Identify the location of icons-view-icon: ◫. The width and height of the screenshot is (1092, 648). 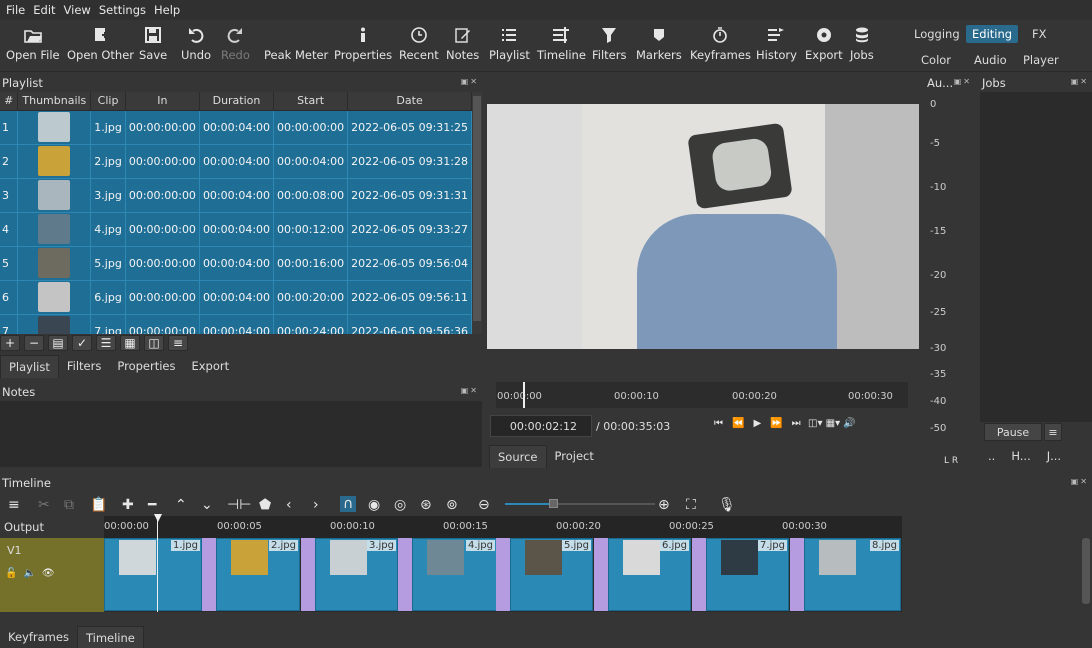
(154, 343).